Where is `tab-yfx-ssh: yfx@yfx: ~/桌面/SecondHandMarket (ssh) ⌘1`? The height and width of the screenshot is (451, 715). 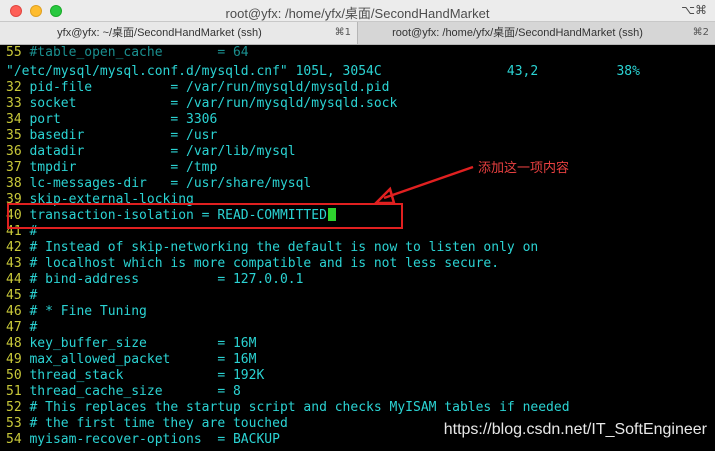
tab-yfx-ssh: yfx@yfx: ~/桌面/SecondHandMarket (ssh) ⌘1 is located at coordinates (178, 33).